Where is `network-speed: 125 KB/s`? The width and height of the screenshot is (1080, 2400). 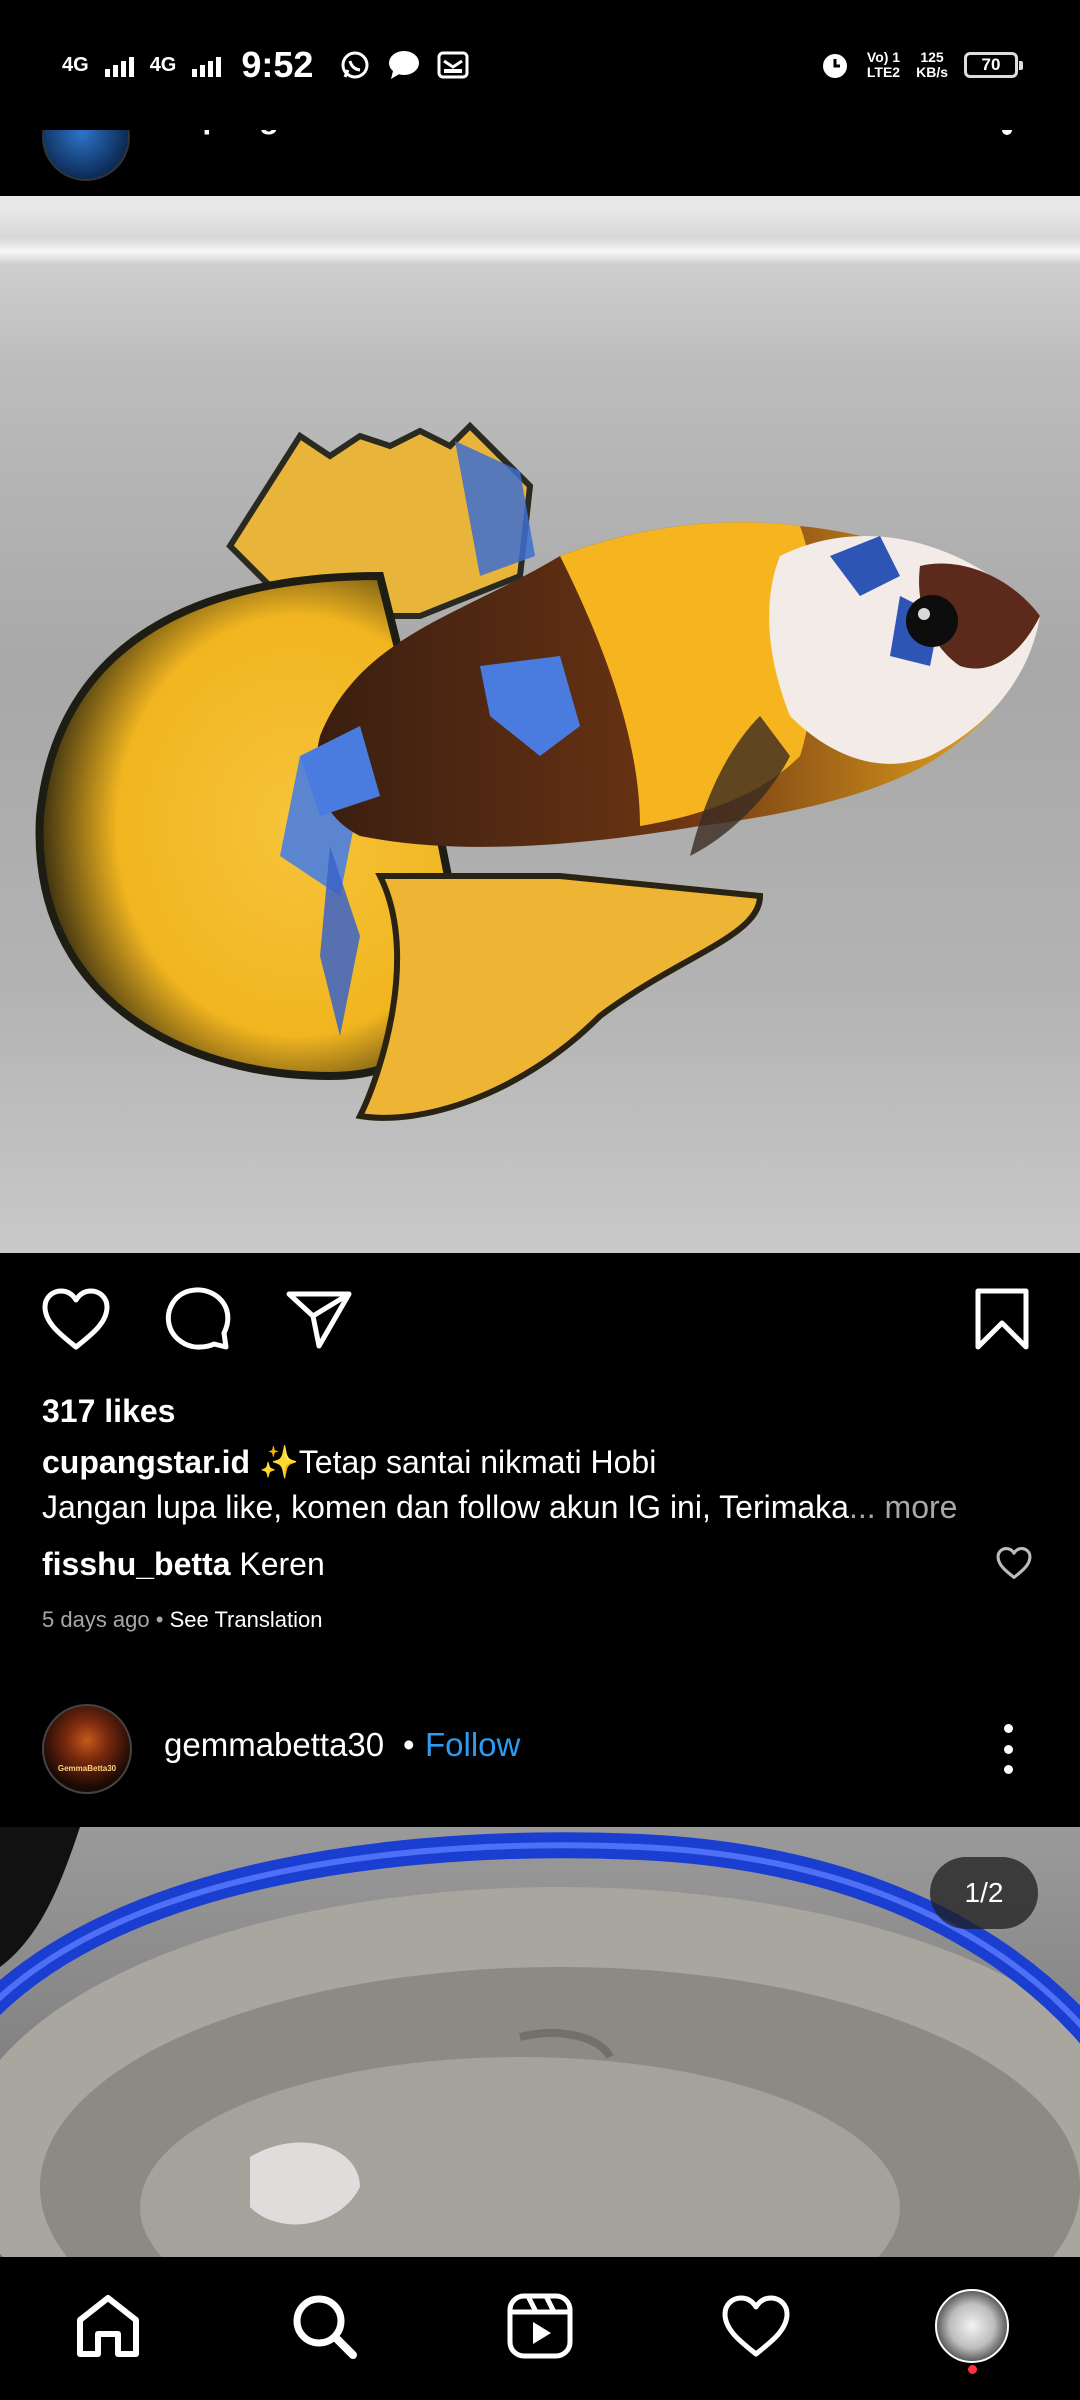 network-speed: 125 KB/s is located at coordinates (932, 65).